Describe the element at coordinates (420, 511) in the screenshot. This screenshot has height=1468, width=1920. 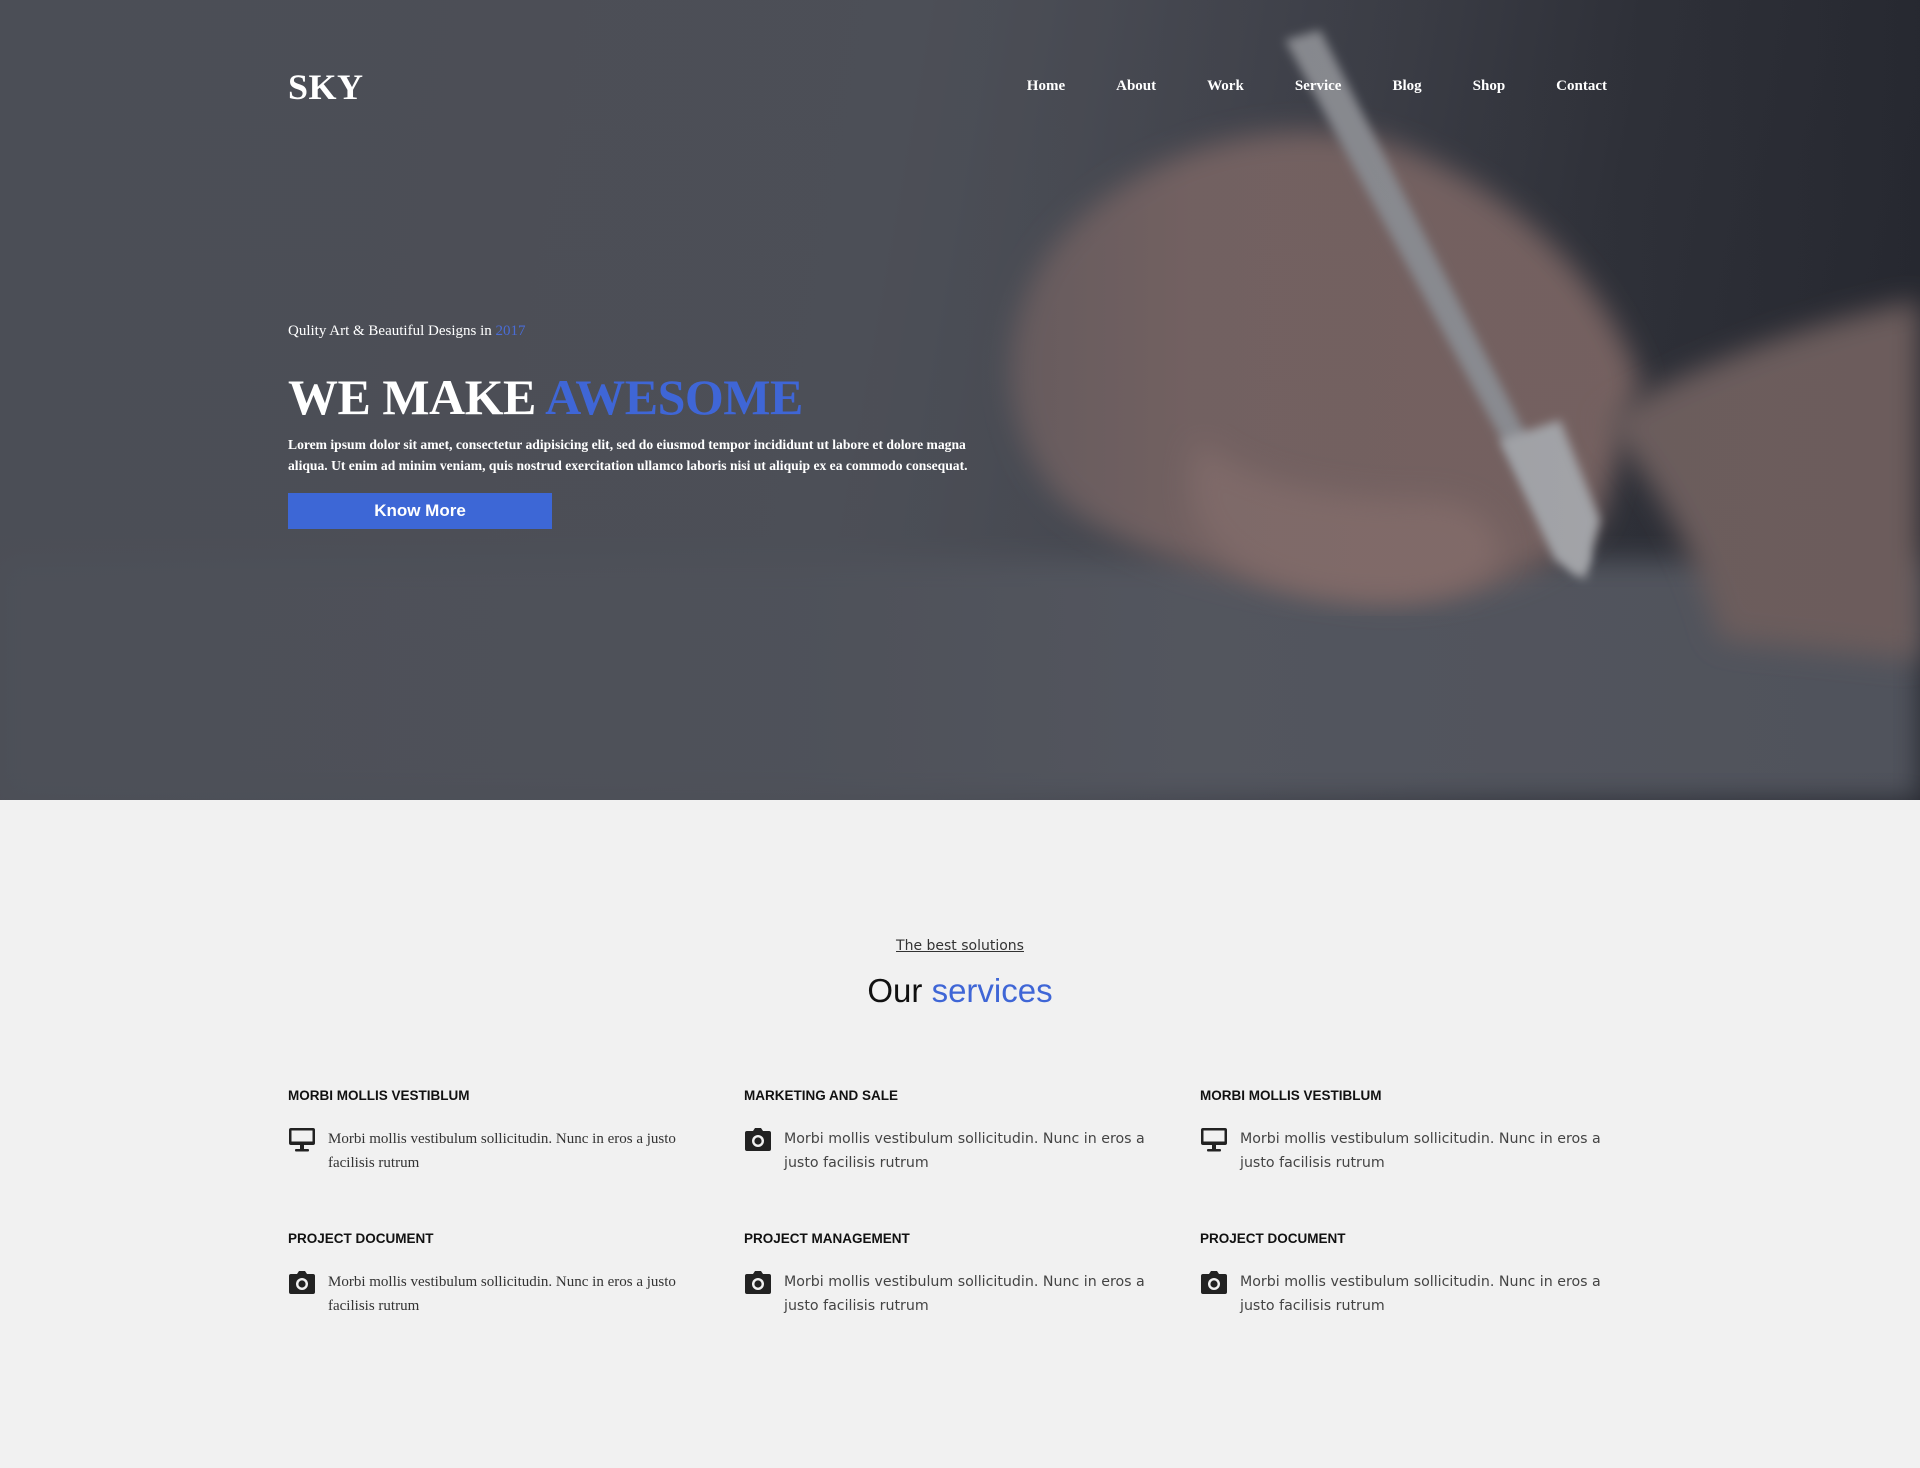
I see `know-more-button: Know More` at that location.